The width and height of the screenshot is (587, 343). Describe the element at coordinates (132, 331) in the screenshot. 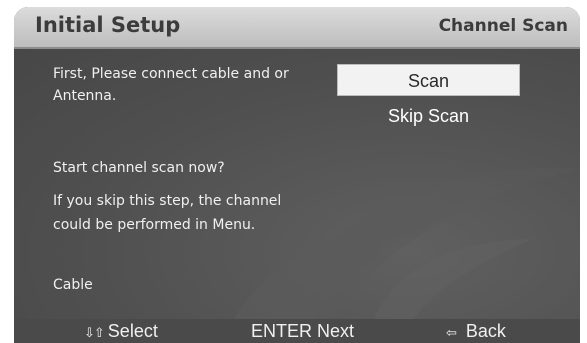

I see `select-label: Select` at that location.